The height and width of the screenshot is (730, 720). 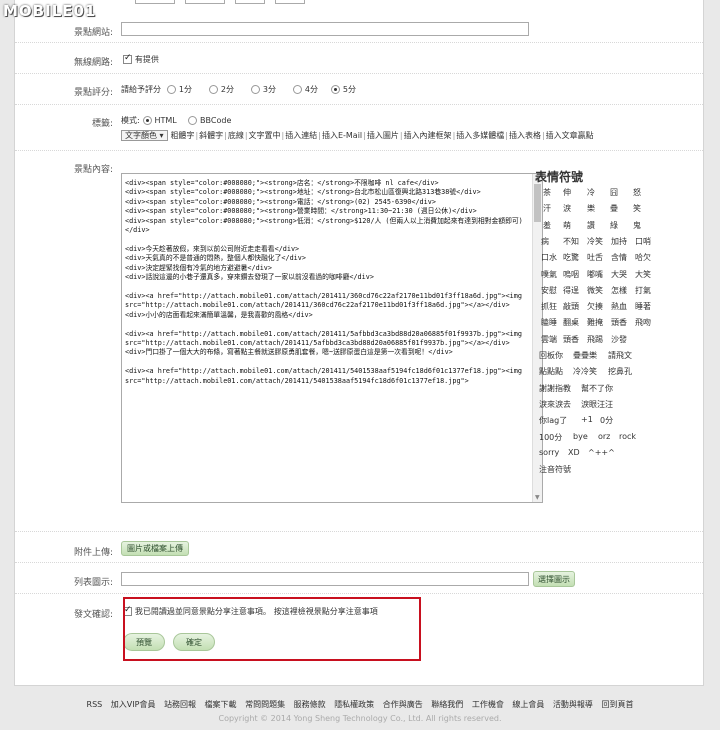 I want to click on choose-icon-button: 選擇圖示, so click(x=554, y=579).